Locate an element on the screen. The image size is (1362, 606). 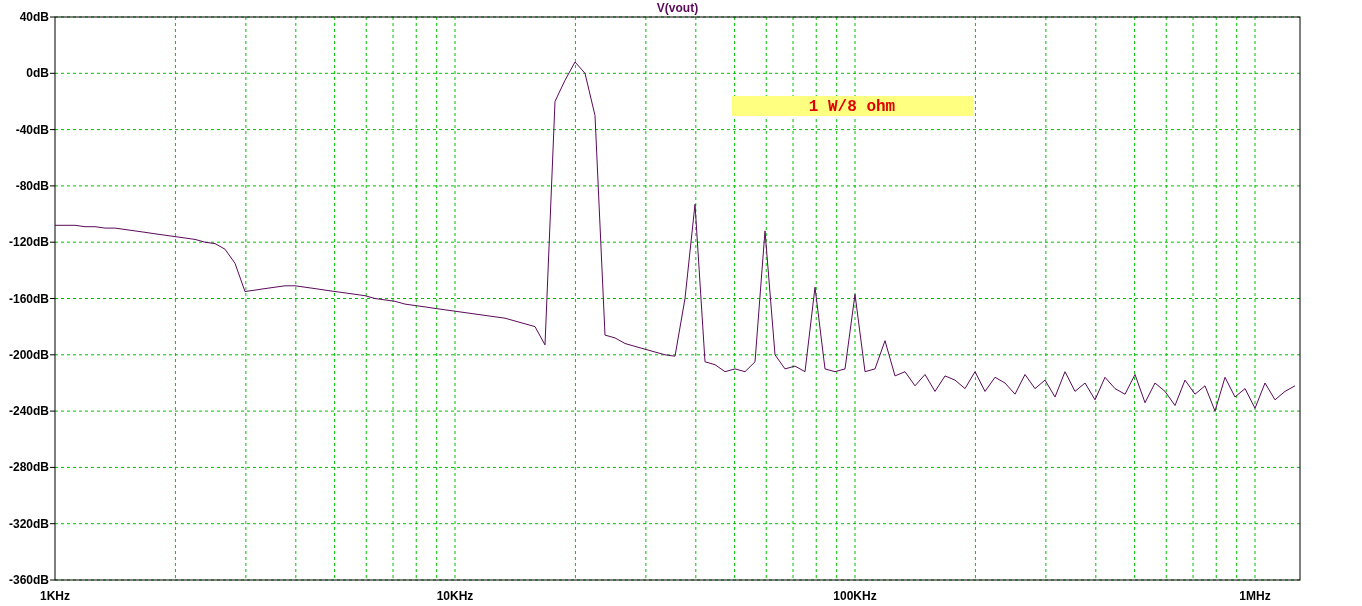
axis-label: -80dB is located at coordinates (32, 185).